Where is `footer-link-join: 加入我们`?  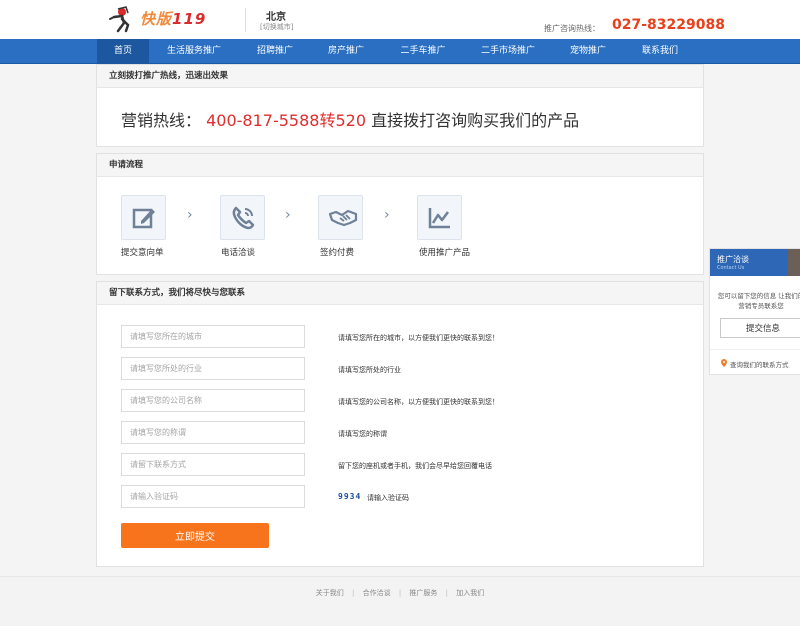 footer-link-join: 加入我们 is located at coordinates (470, 593).